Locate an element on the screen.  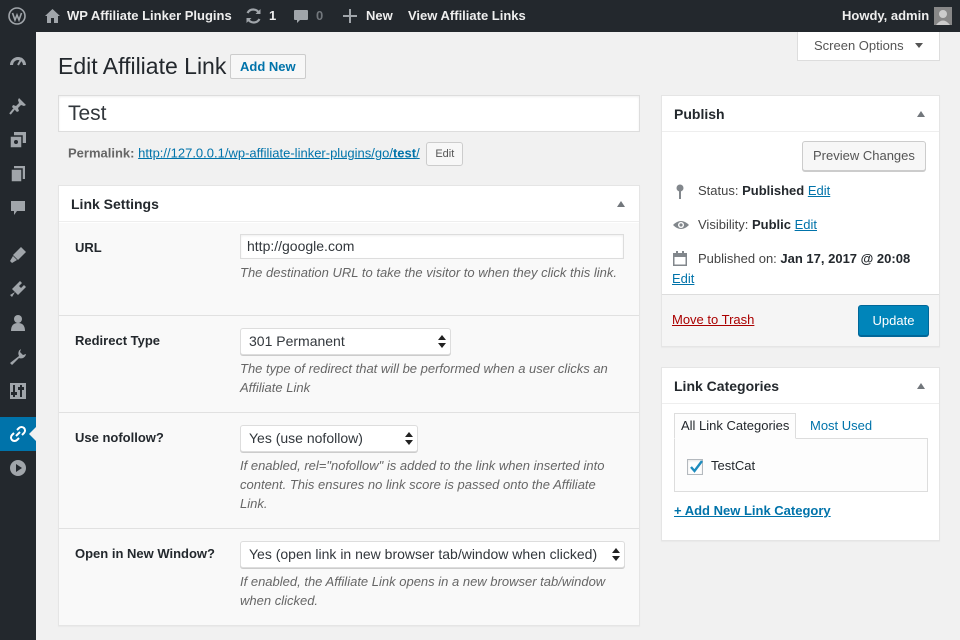
link-settings-title: Link Settings is located at coordinates (115, 204).